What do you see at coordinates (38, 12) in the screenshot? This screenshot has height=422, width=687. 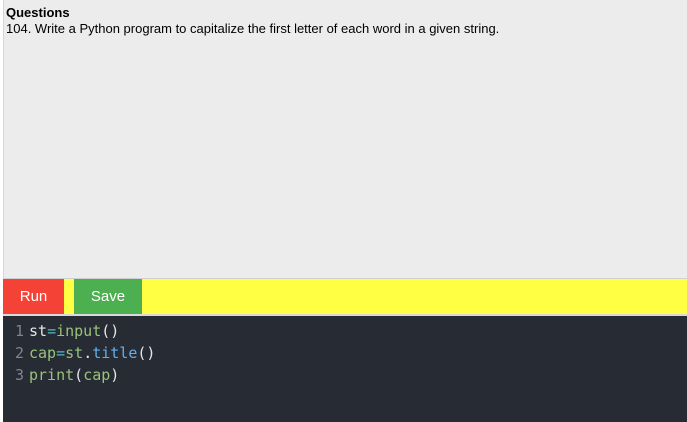 I see `questions-heading: Questions` at bounding box center [38, 12].